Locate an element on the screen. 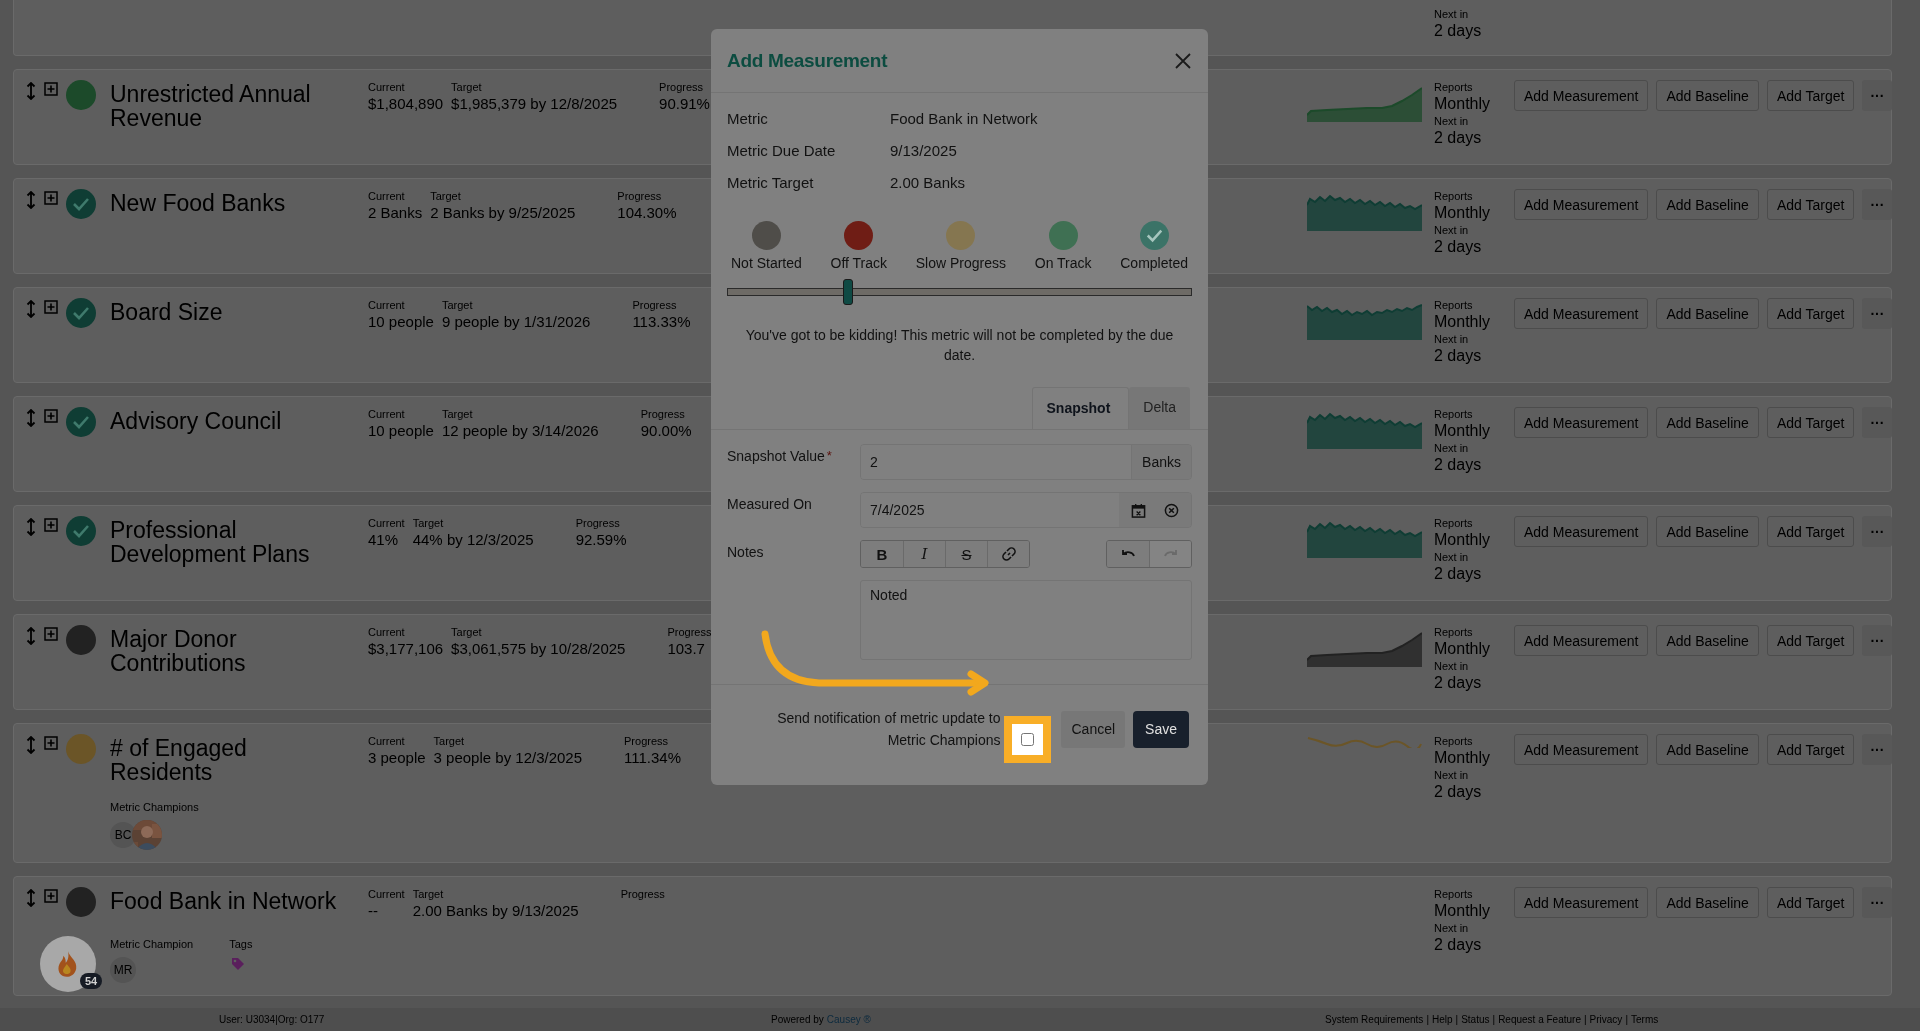  check-circle-icon is located at coordinates (1154, 235).